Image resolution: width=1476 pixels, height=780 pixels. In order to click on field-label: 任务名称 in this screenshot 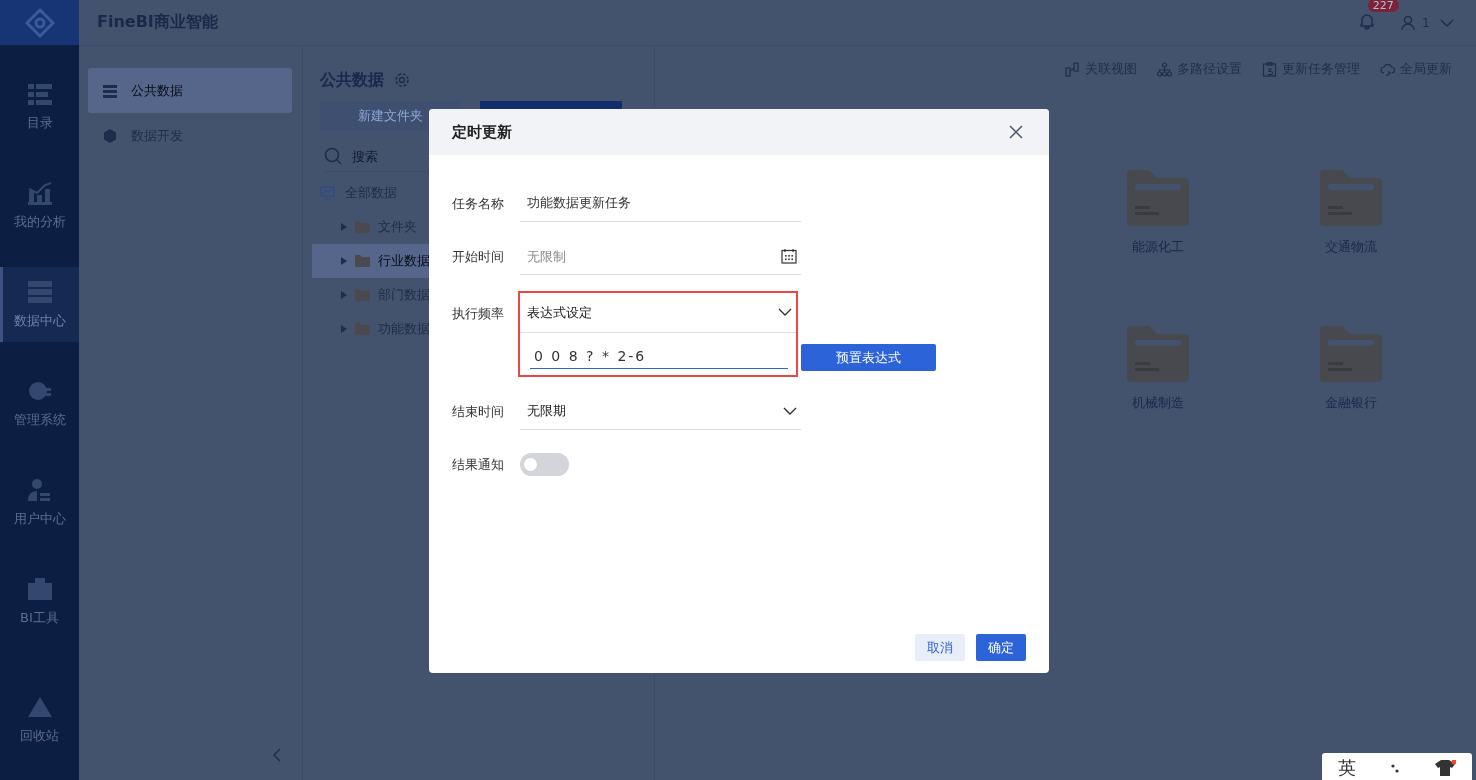, I will do `click(478, 204)`.